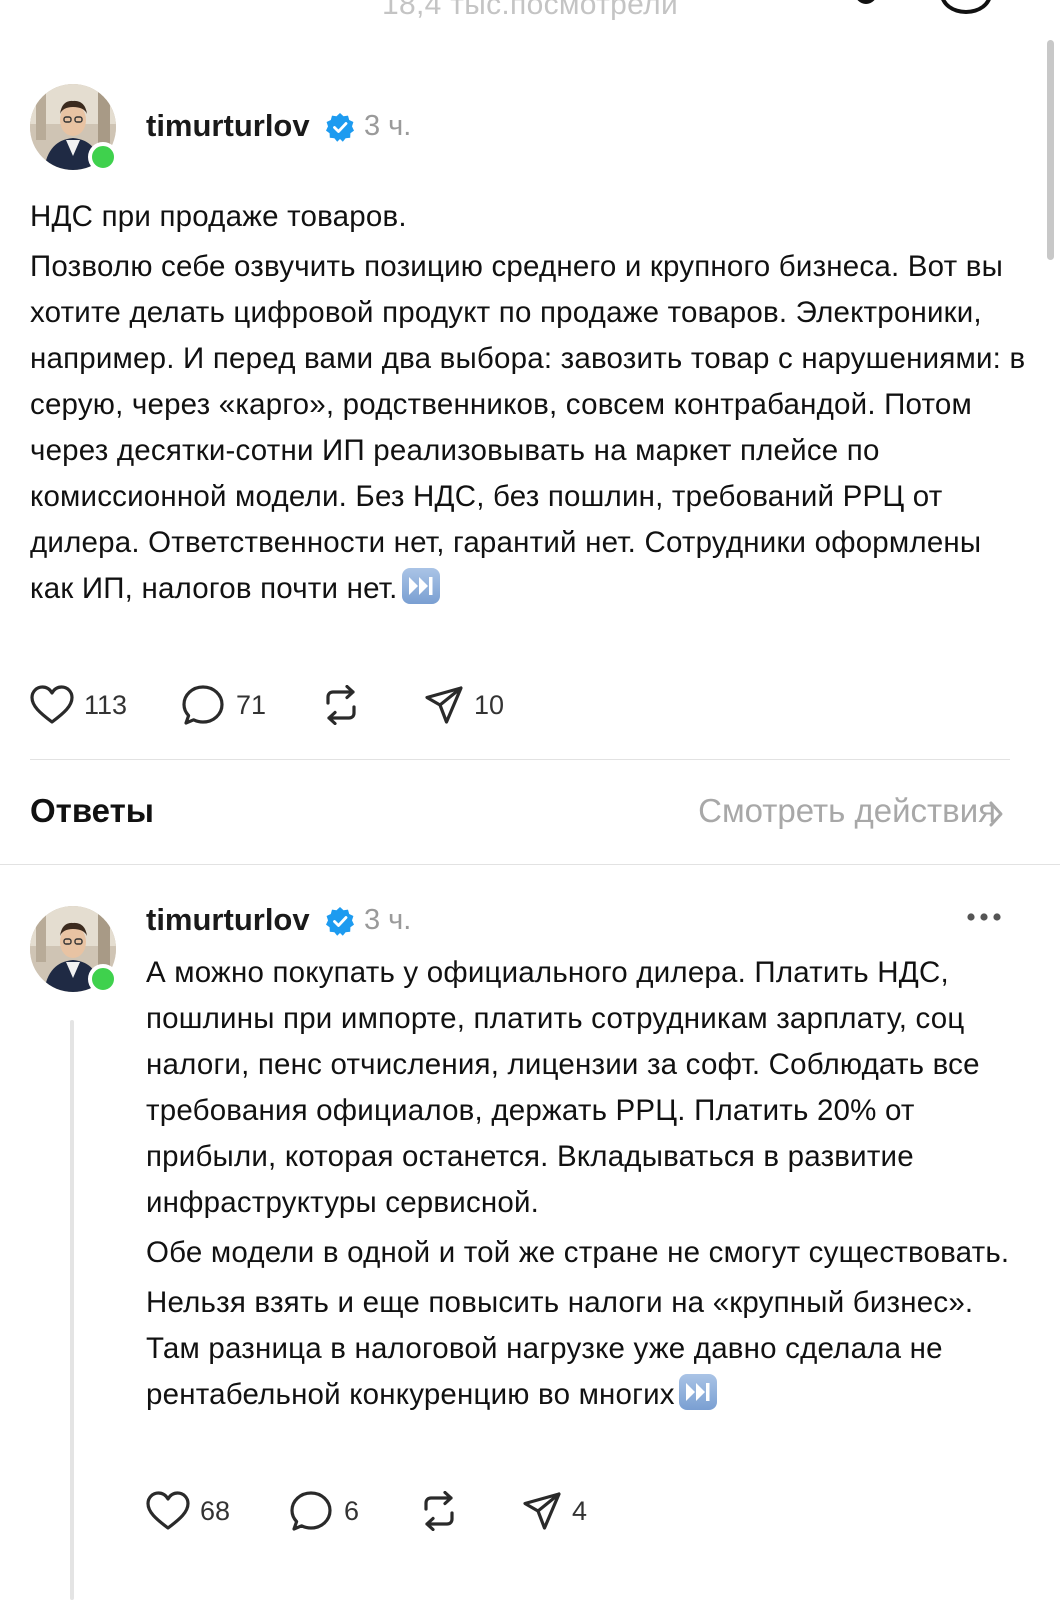 The width and height of the screenshot is (1060, 1600). I want to click on like-count: 113, so click(106, 704).